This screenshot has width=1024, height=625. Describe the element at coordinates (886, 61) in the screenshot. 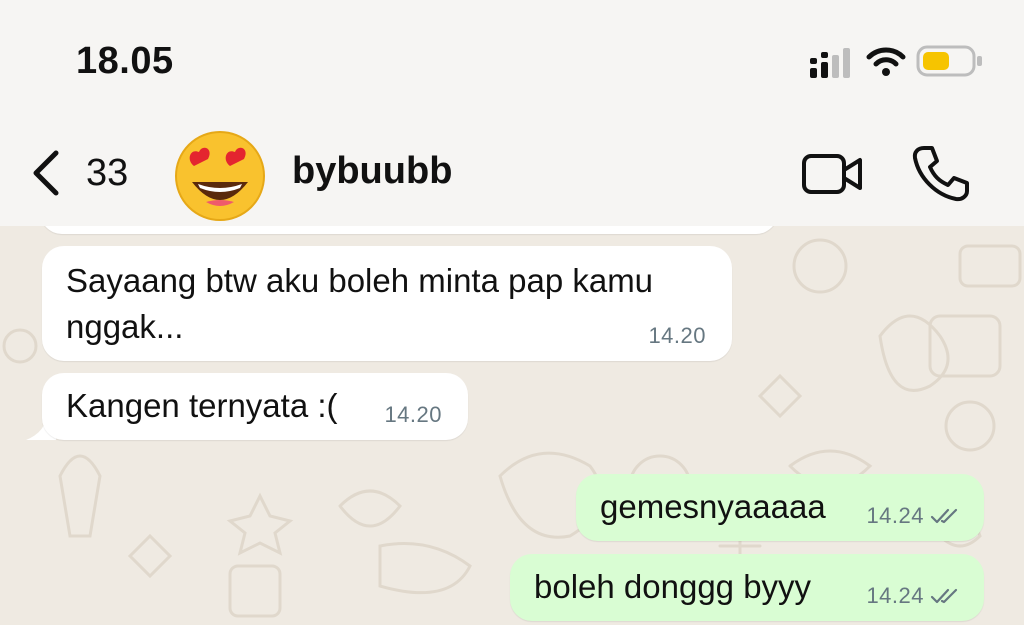

I see `wifi-icon` at that location.